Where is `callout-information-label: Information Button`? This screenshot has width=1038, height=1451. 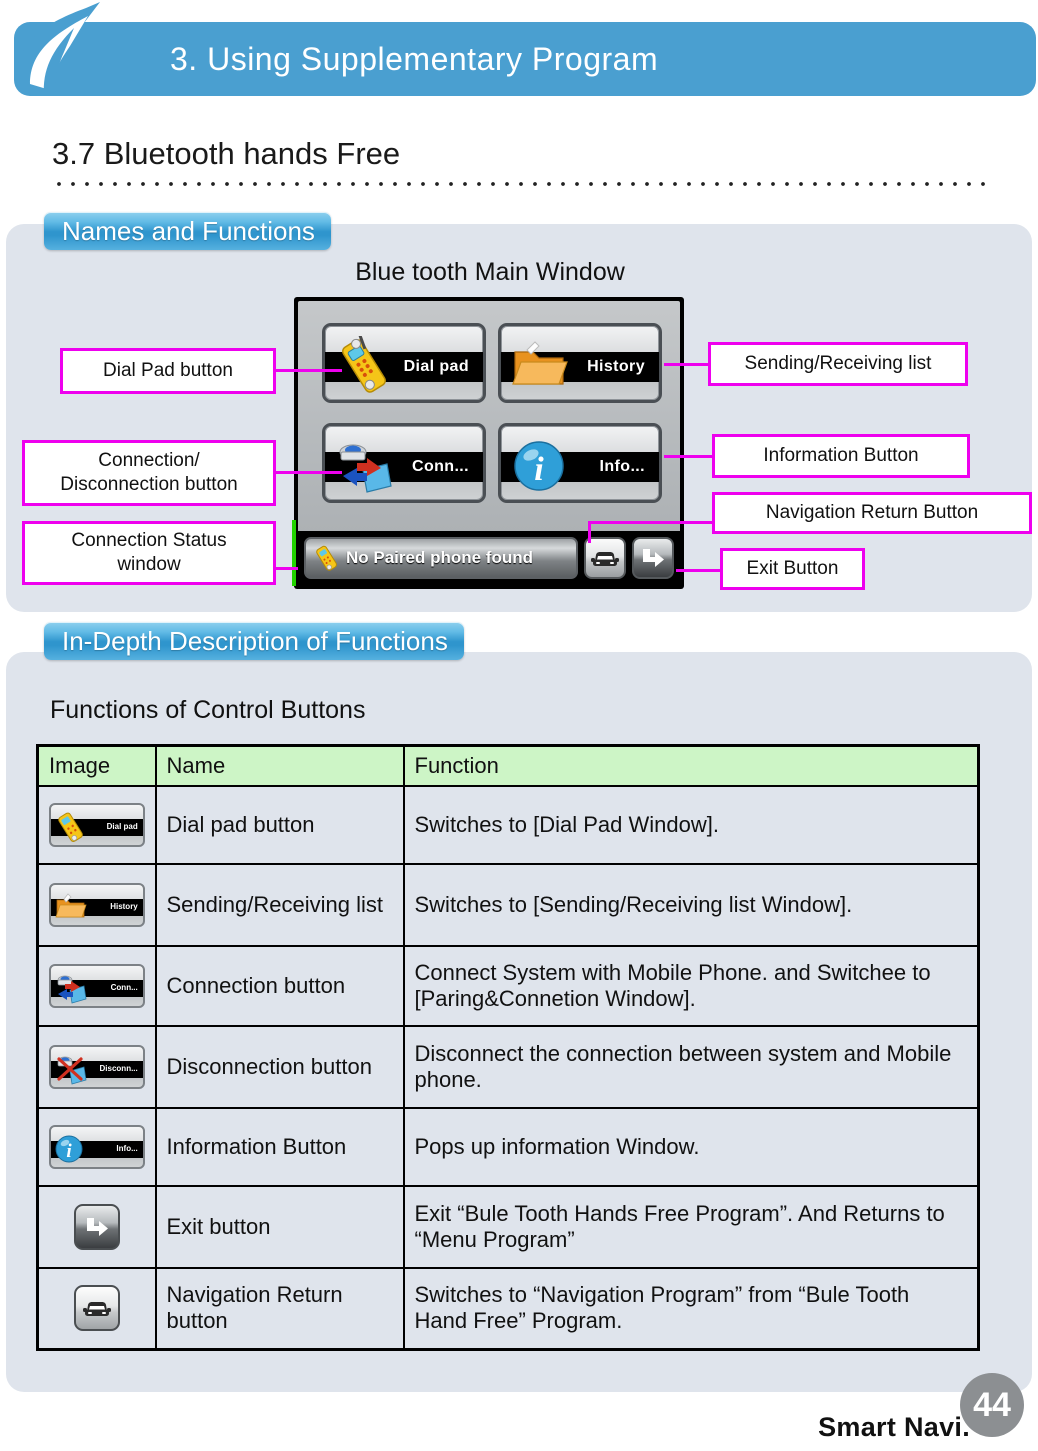 callout-information-label: Information Button is located at coordinates (841, 455).